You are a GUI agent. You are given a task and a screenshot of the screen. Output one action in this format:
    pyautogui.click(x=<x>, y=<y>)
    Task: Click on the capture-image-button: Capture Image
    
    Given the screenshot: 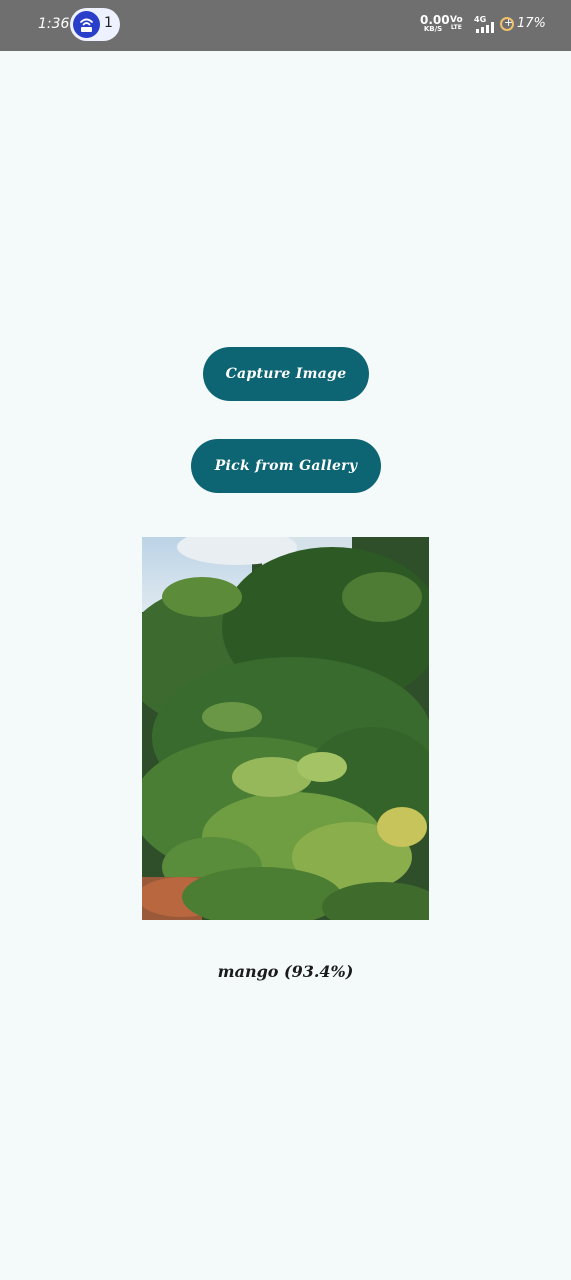 What is the action you would take?
    pyautogui.click(x=286, y=374)
    